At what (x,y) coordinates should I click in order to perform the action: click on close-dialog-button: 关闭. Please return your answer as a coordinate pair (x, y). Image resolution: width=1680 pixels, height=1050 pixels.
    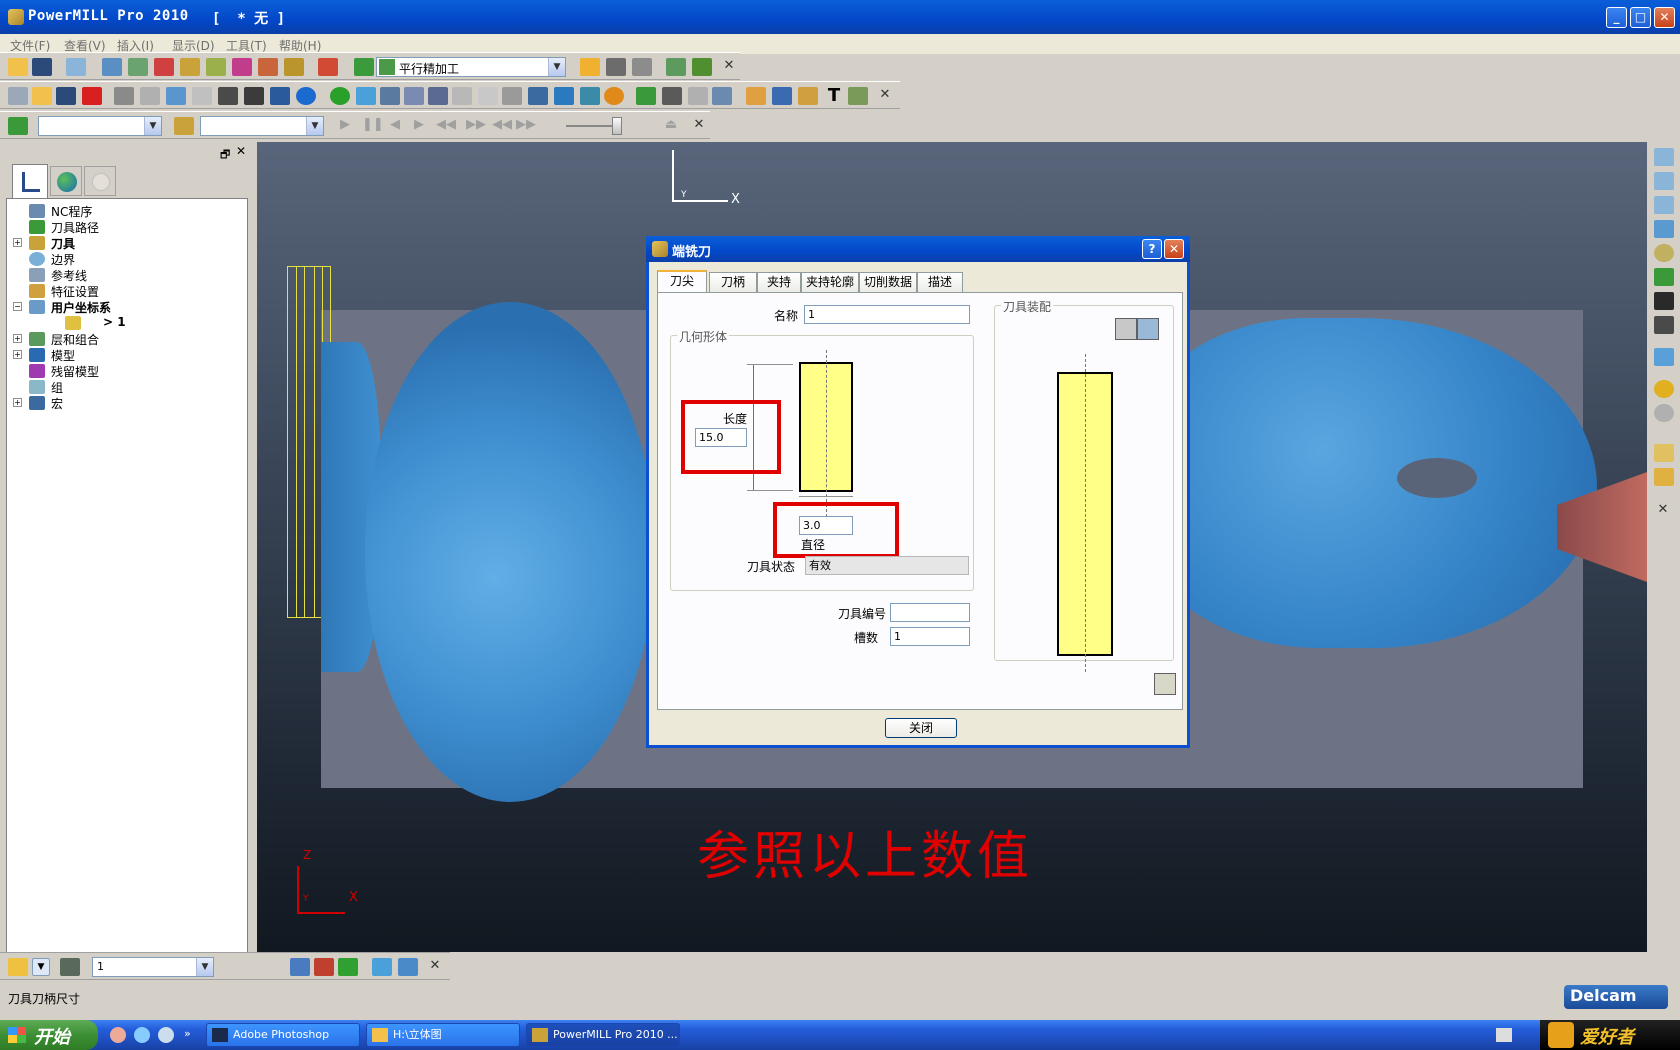
    Looking at the image, I should click on (921, 728).